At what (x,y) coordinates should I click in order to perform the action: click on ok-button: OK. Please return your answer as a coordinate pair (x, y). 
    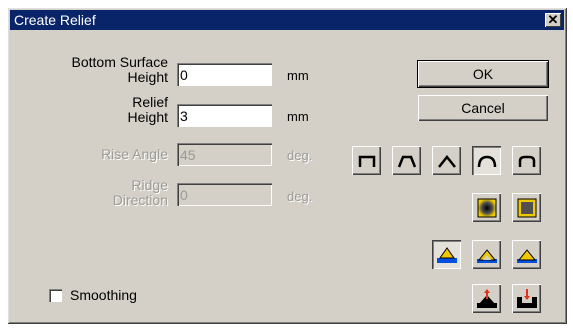
    Looking at the image, I should click on (483, 74).